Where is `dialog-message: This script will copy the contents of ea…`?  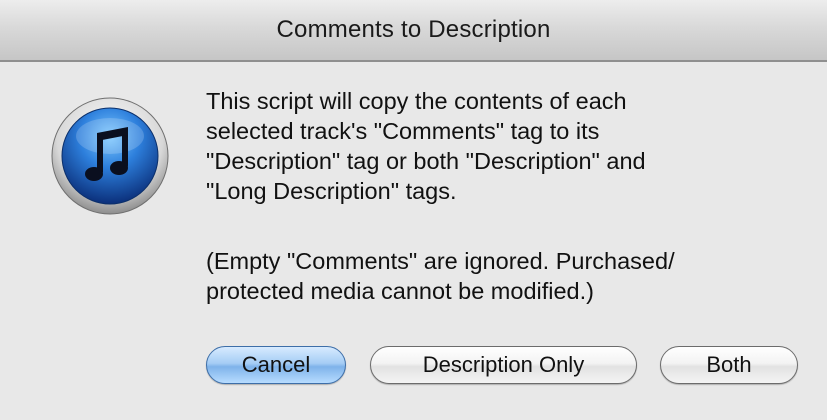 dialog-message: This script will copy the contents of ea… is located at coordinates (426, 146).